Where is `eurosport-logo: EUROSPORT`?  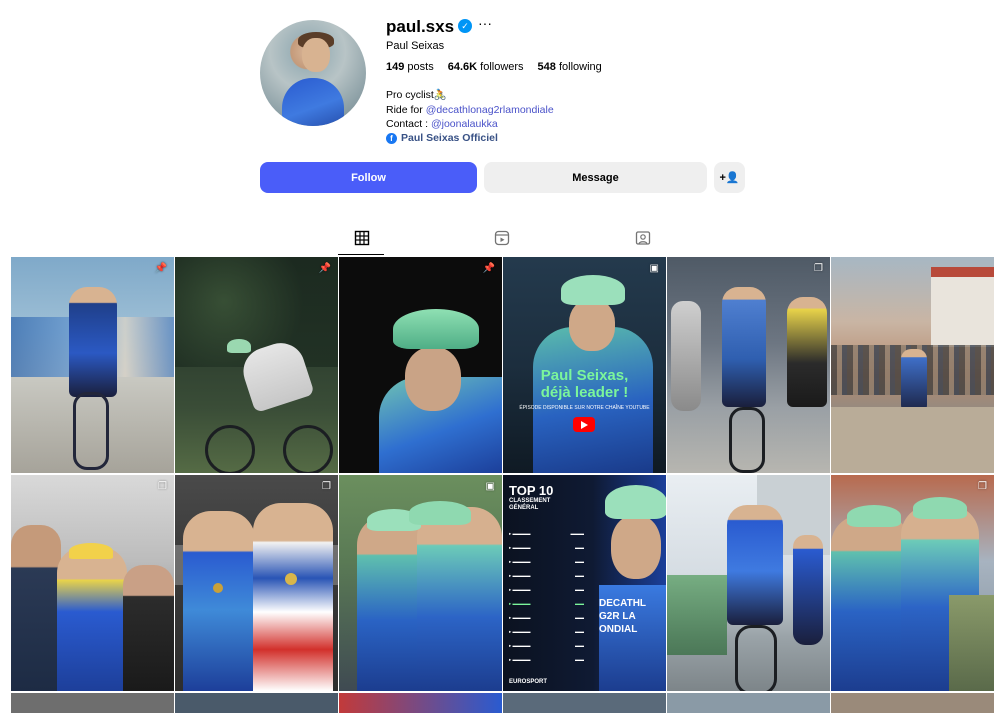
eurosport-logo: EUROSPORT is located at coordinates (528, 682).